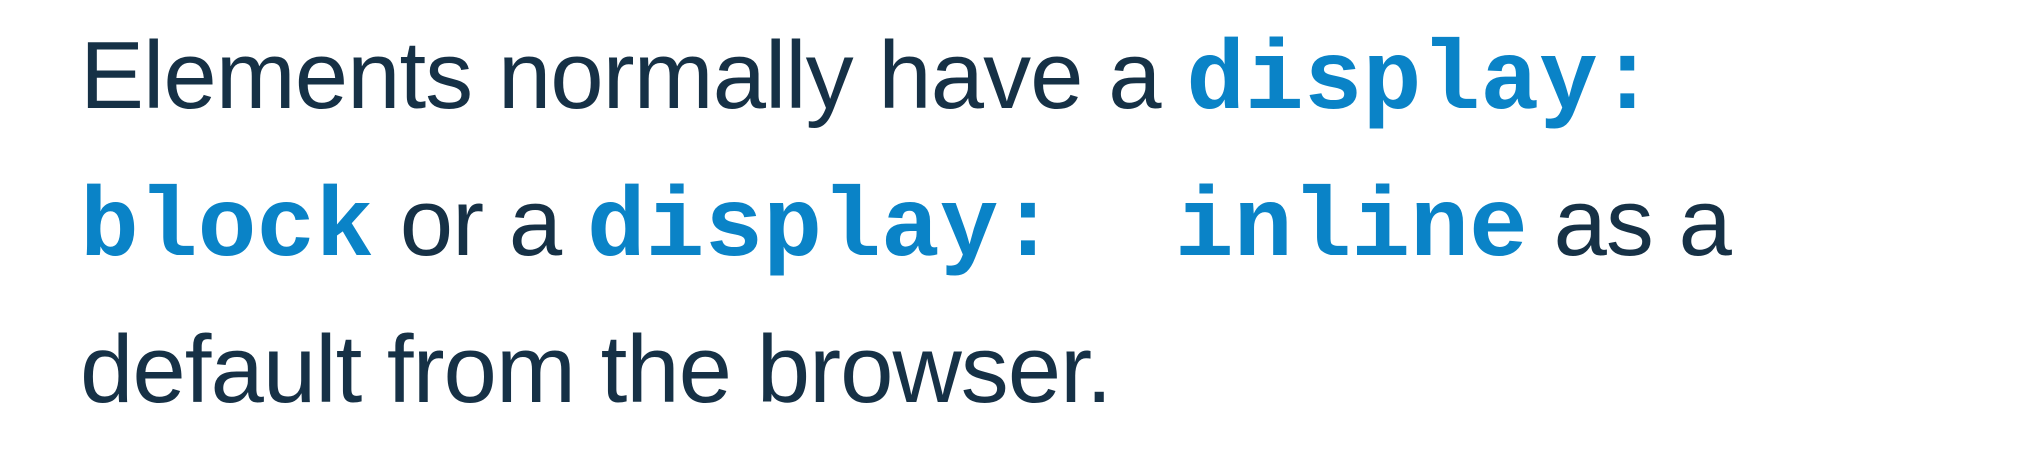 Image resolution: width=2020 pixels, height=474 pixels. Describe the element at coordinates (596, 369) in the screenshot. I see `line-3-text: default from the browser.` at that location.